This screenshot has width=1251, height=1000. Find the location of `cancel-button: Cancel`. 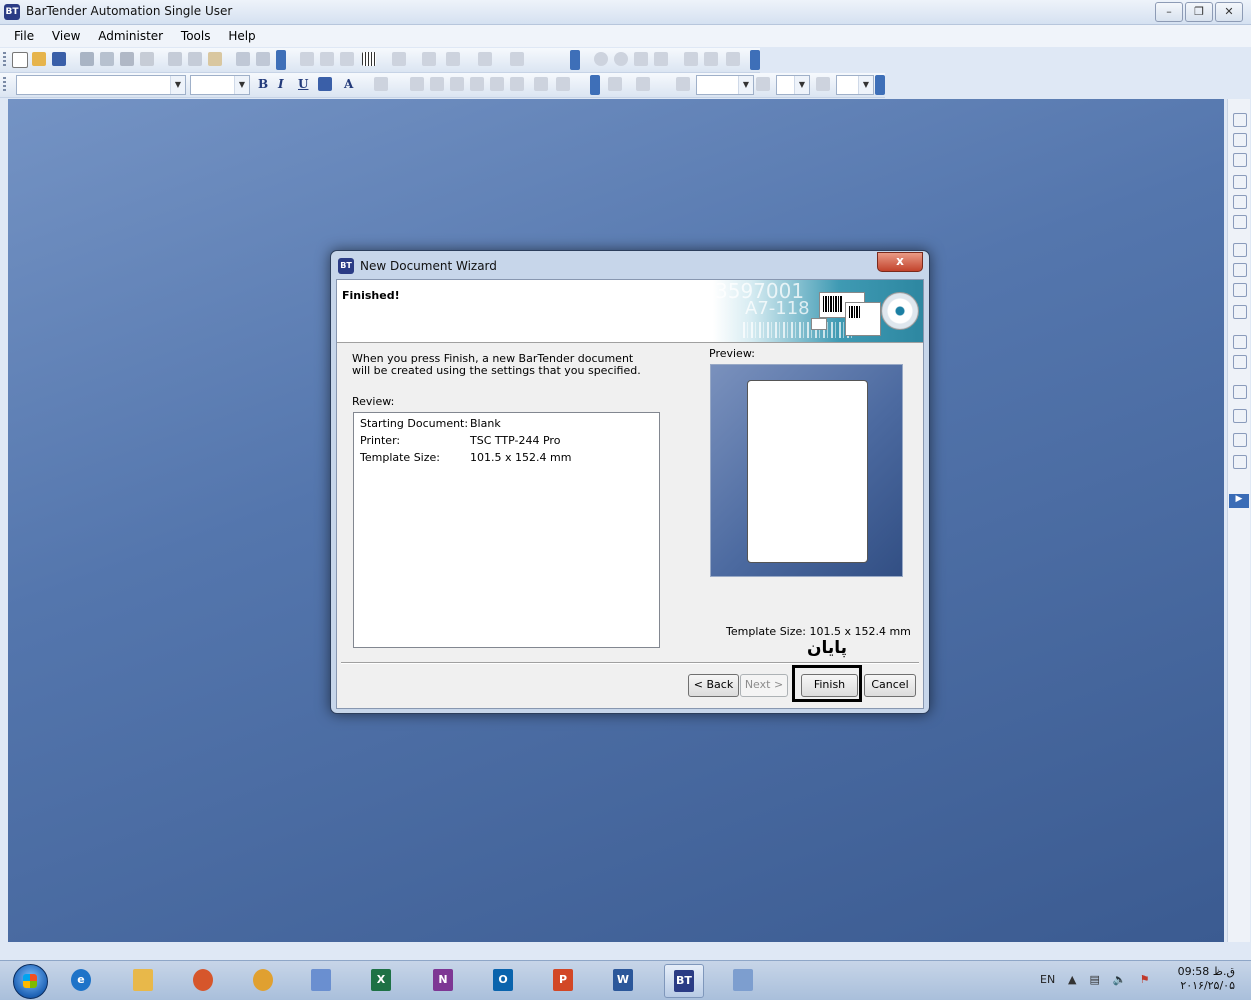

cancel-button: Cancel is located at coordinates (890, 685).